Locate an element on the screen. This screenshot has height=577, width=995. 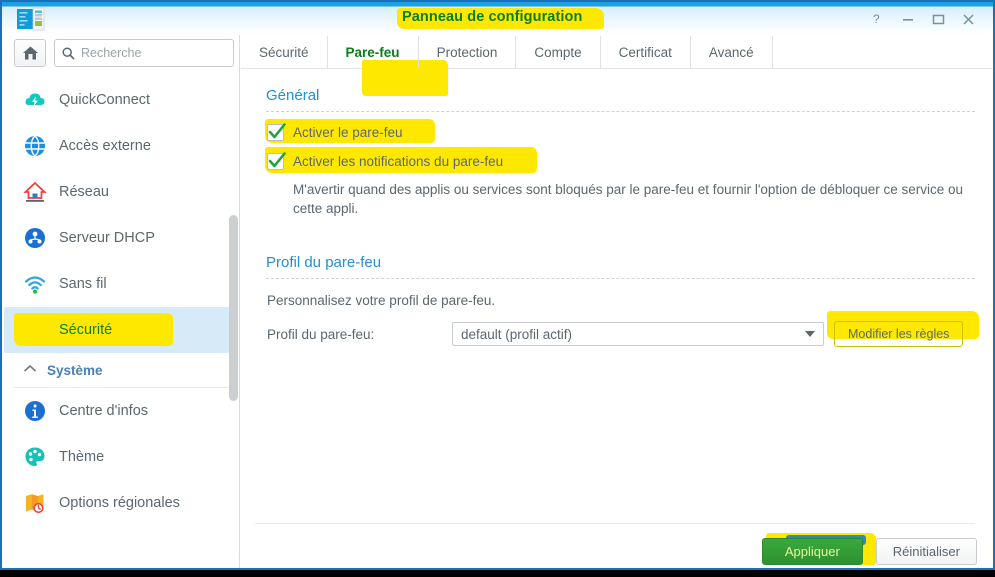
tab-certificat: Certificat is located at coordinates (646, 52).